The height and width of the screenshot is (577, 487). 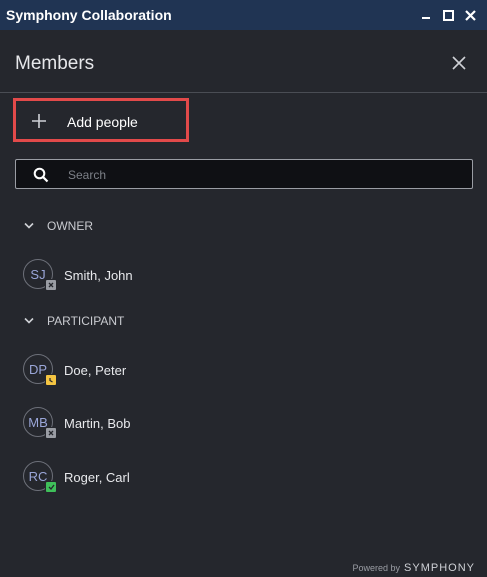 I want to click on window-controls, so click(x=451, y=15).